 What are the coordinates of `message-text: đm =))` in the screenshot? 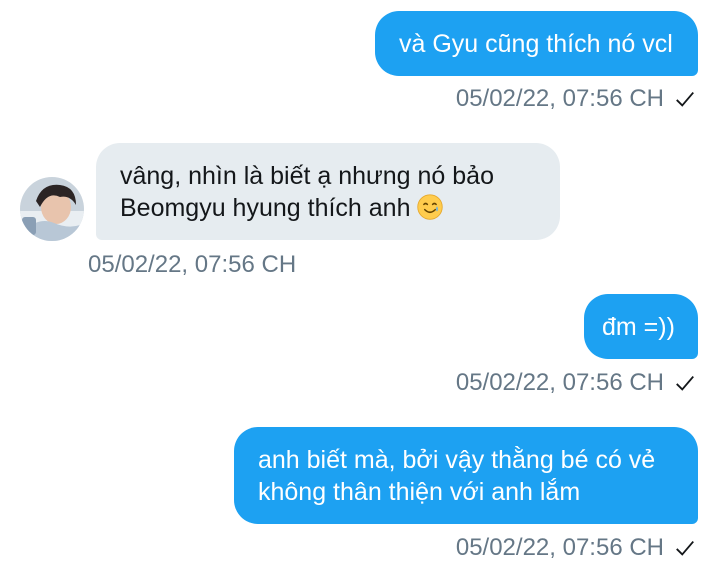 It's located at (638, 326).